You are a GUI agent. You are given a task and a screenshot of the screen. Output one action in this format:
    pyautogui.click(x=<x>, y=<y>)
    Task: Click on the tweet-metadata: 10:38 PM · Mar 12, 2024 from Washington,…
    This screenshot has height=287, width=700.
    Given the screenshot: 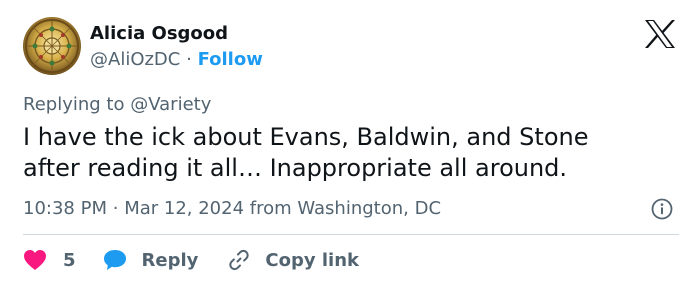 What is the action you would take?
    pyautogui.click(x=232, y=209)
    